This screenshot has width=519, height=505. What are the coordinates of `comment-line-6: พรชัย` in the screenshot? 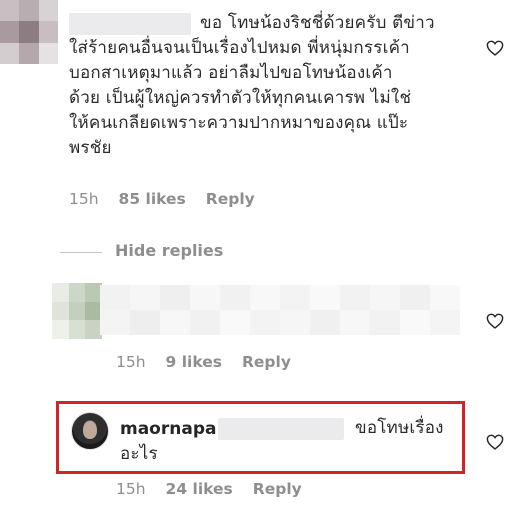 It's located at (90, 148).